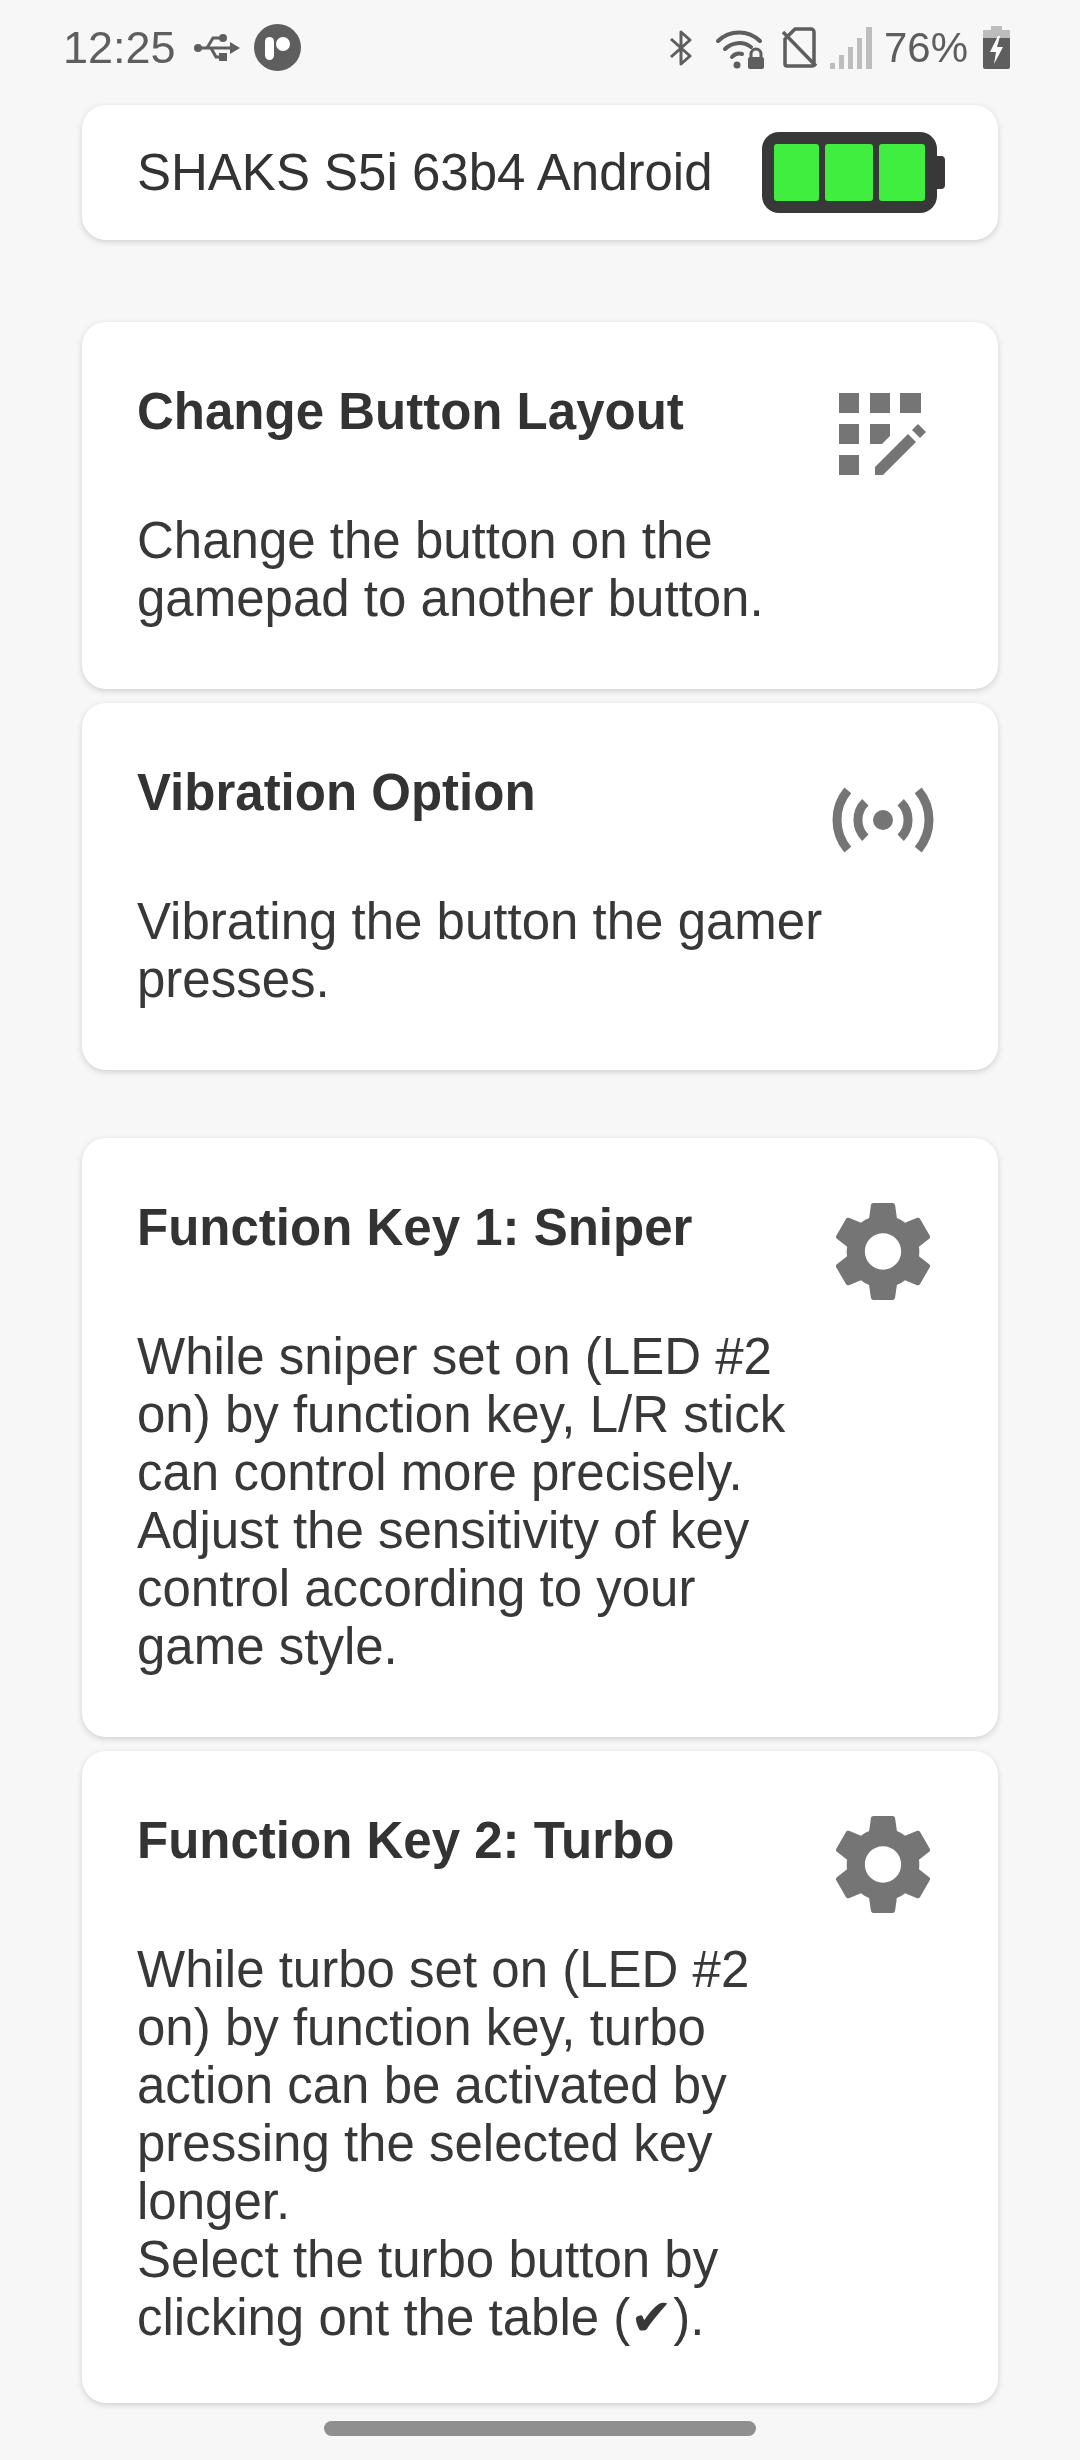 This screenshot has width=1080, height=2460. What do you see at coordinates (425, 172) in the screenshot?
I see `device-name: SHAKS S5i 63b4 Android` at bounding box center [425, 172].